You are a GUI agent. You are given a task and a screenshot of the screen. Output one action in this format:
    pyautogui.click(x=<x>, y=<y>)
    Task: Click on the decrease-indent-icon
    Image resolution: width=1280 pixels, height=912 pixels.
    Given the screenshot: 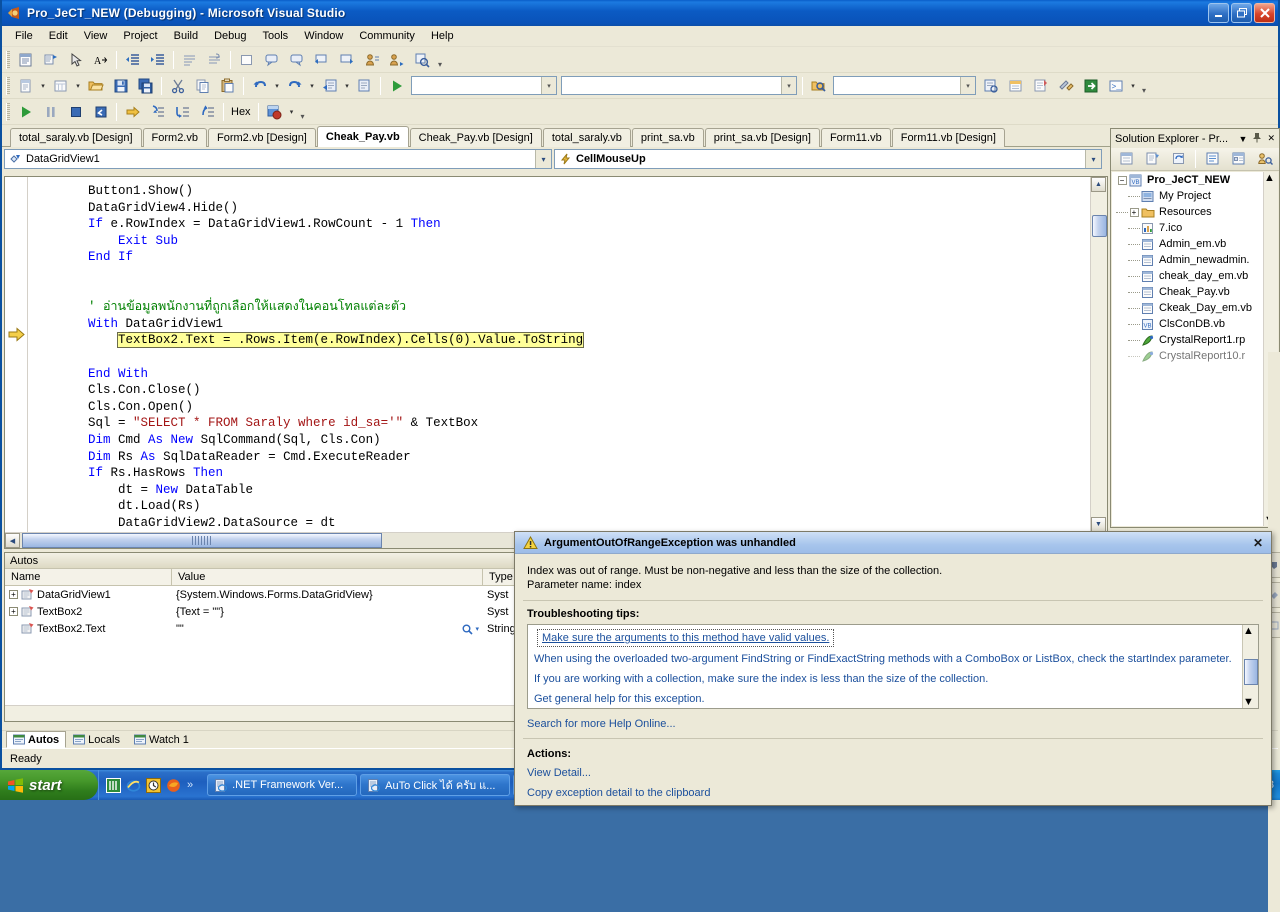 What is the action you would take?
    pyautogui.click(x=132, y=60)
    